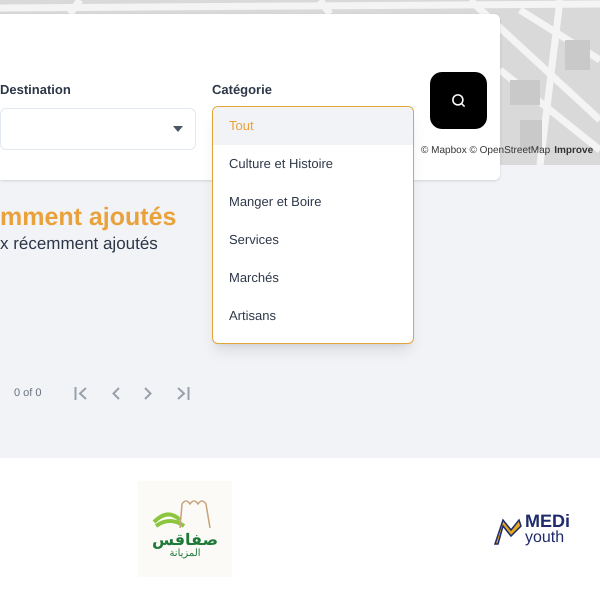 The width and height of the screenshot is (600, 600). Describe the element at coordinates (508, 531) in the screenshot. I see `mountain-icon` at that location.